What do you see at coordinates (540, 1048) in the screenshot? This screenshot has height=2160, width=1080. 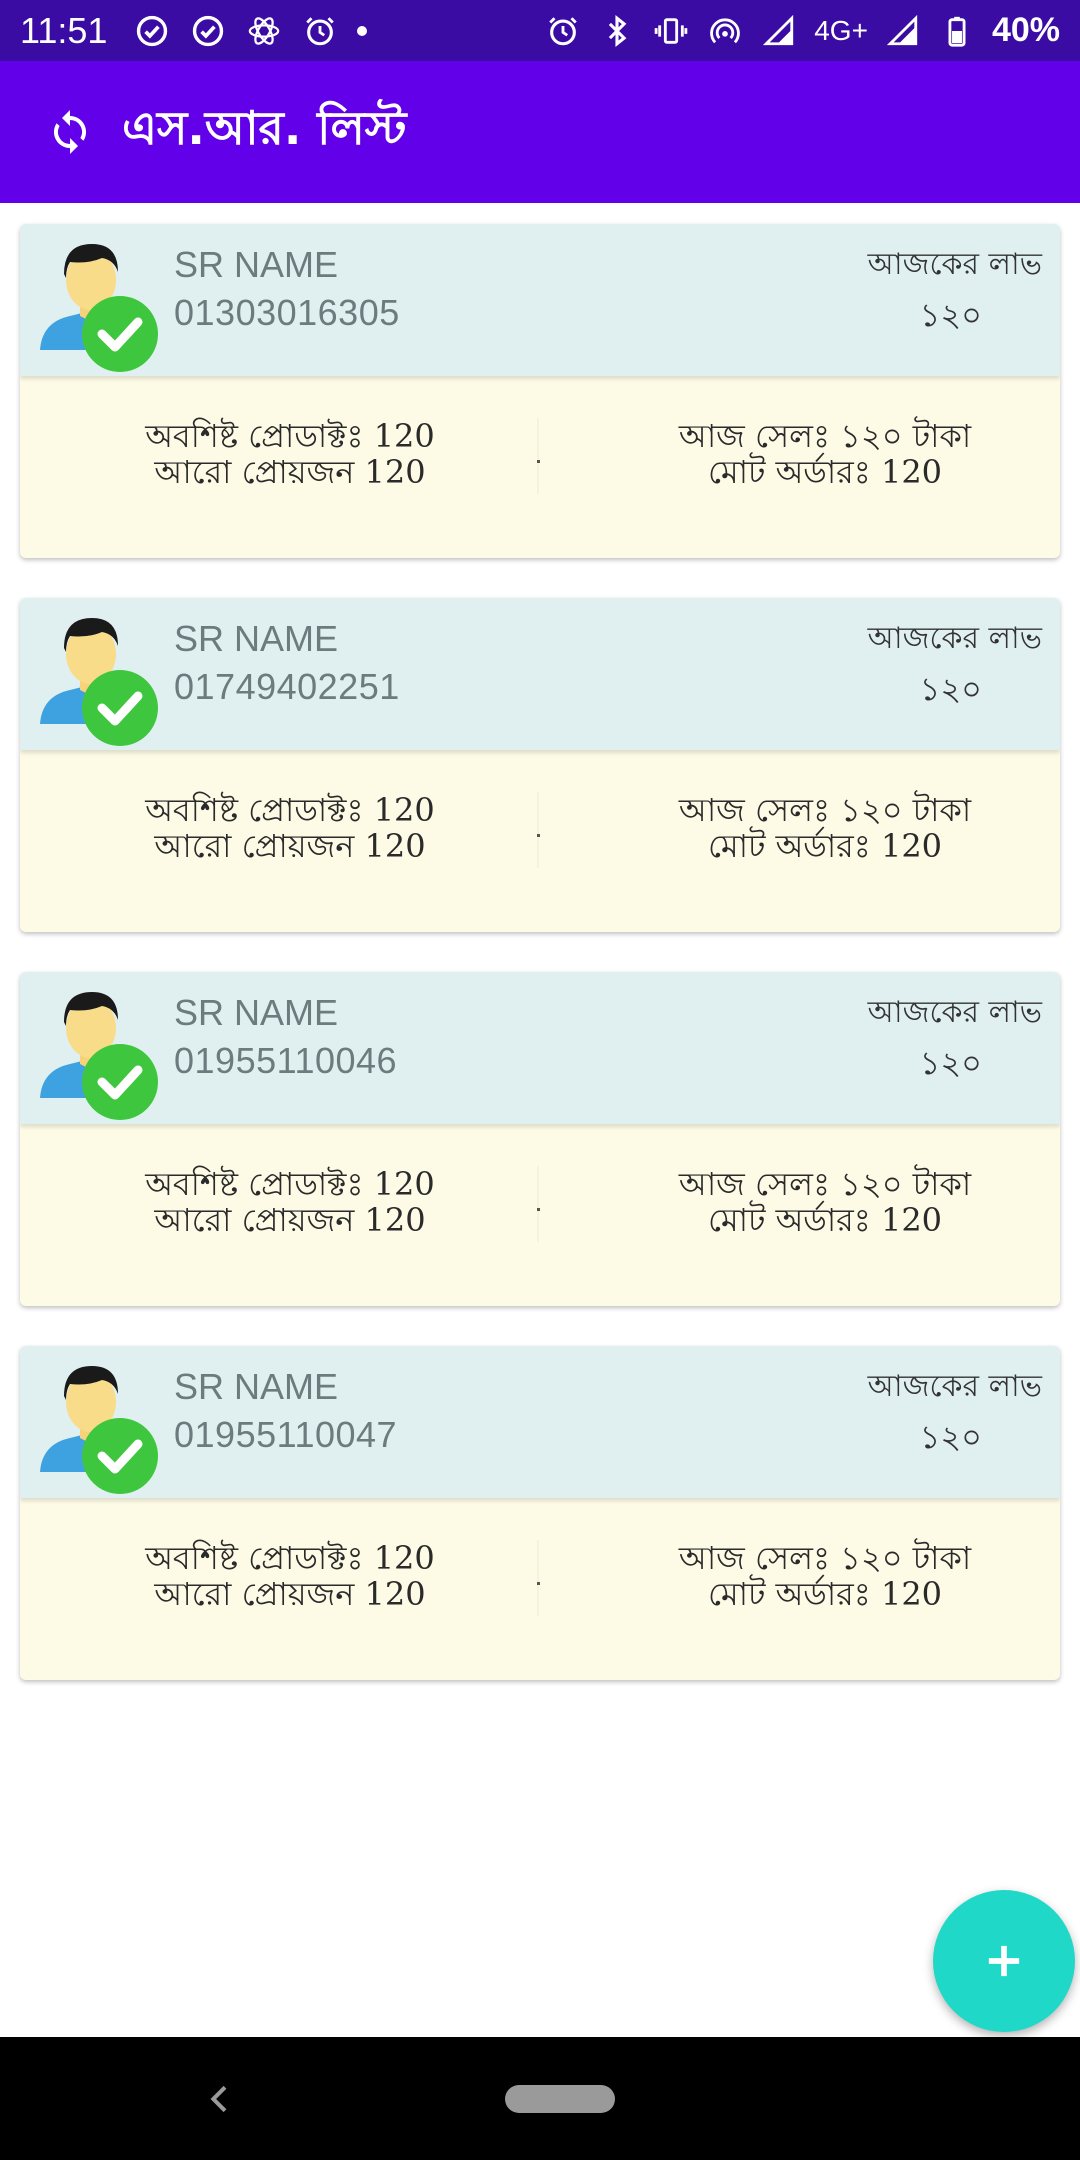 I see `card-header: SR NAME 01955110046 আজকের লাভ ১২০` at bounding box center [540, 1048].